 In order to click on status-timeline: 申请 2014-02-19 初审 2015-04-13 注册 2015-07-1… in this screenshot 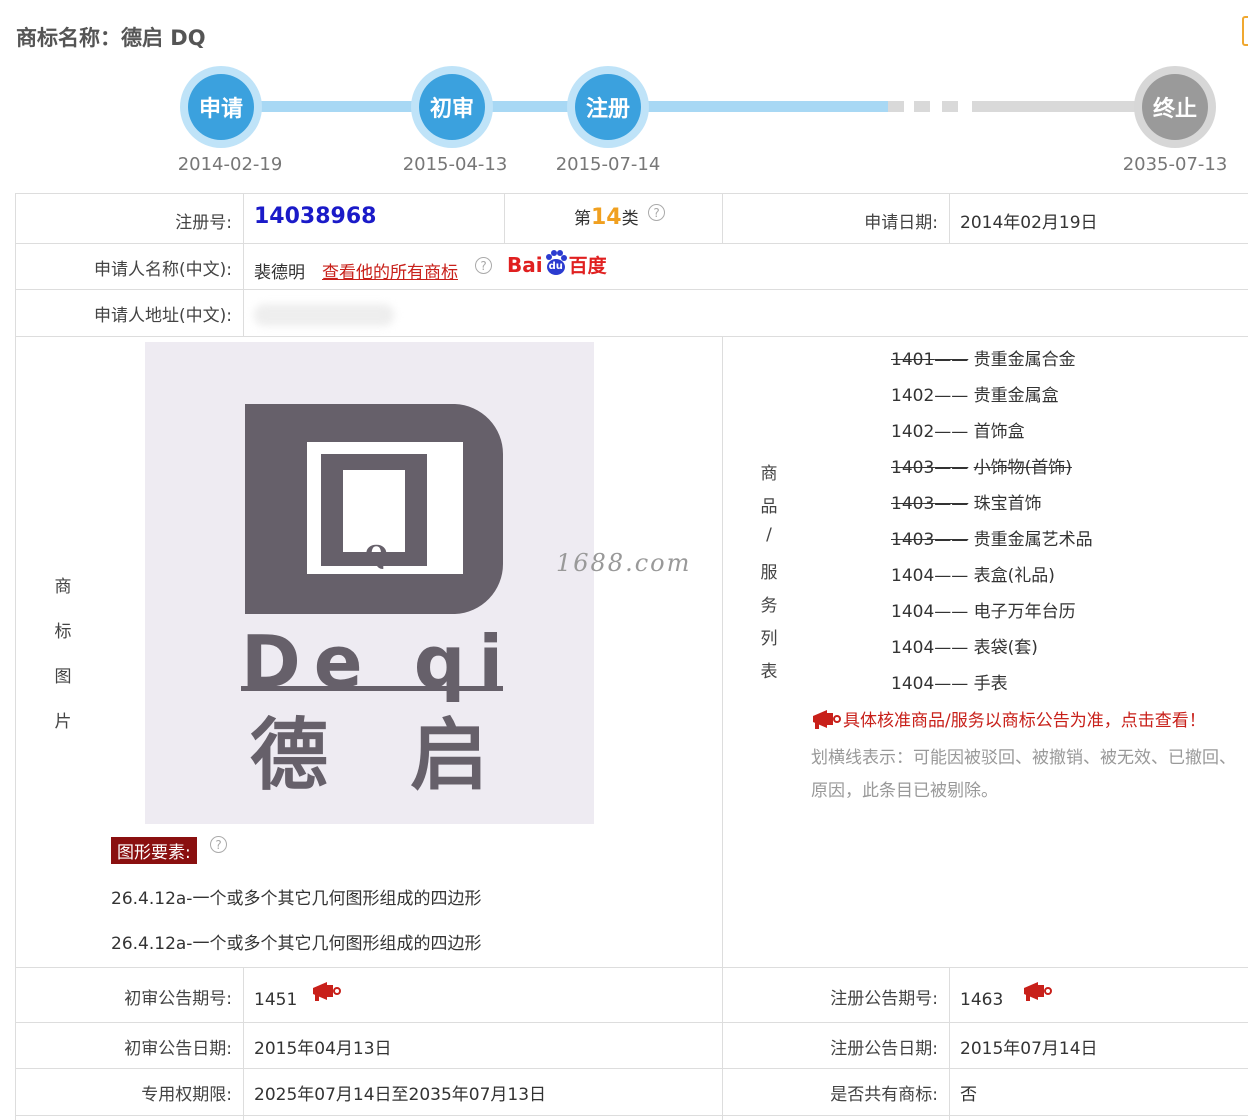, I will do `click(624, 120)`.